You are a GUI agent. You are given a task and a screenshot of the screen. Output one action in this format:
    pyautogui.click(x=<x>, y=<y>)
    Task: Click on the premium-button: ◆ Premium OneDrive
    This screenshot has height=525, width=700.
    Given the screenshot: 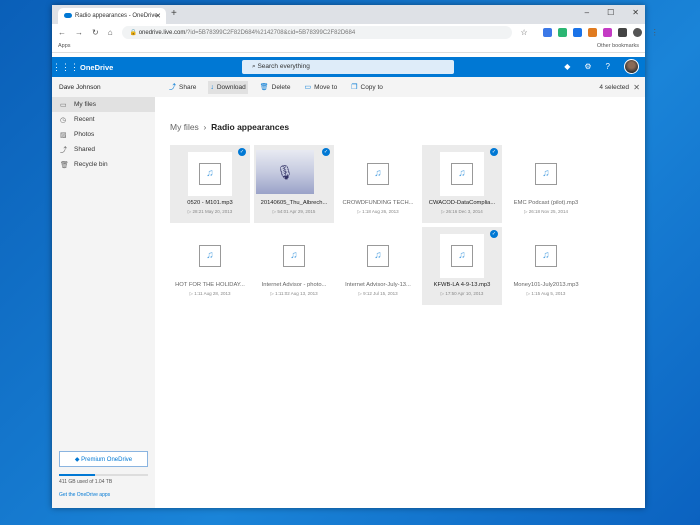 What is the action you would take?
    pyautogui.click(x=103, y=459)
    